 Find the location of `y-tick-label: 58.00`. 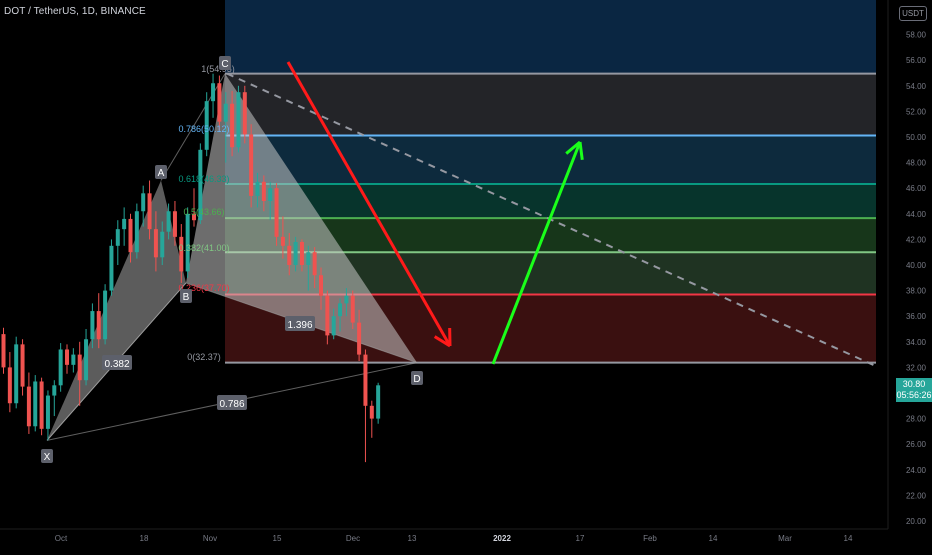

y-tick-label: 58.00 is located at coordinates (916, 35).